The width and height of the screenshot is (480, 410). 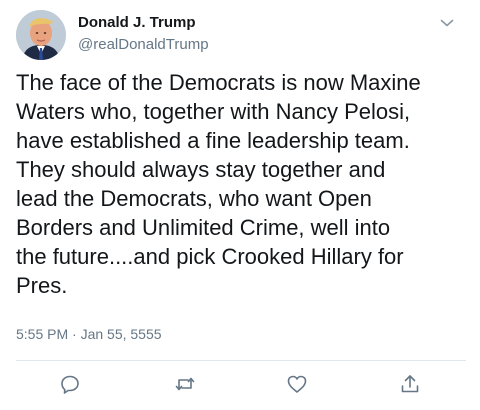 I want to click on retweet-icon, so click(x=185, y=384).